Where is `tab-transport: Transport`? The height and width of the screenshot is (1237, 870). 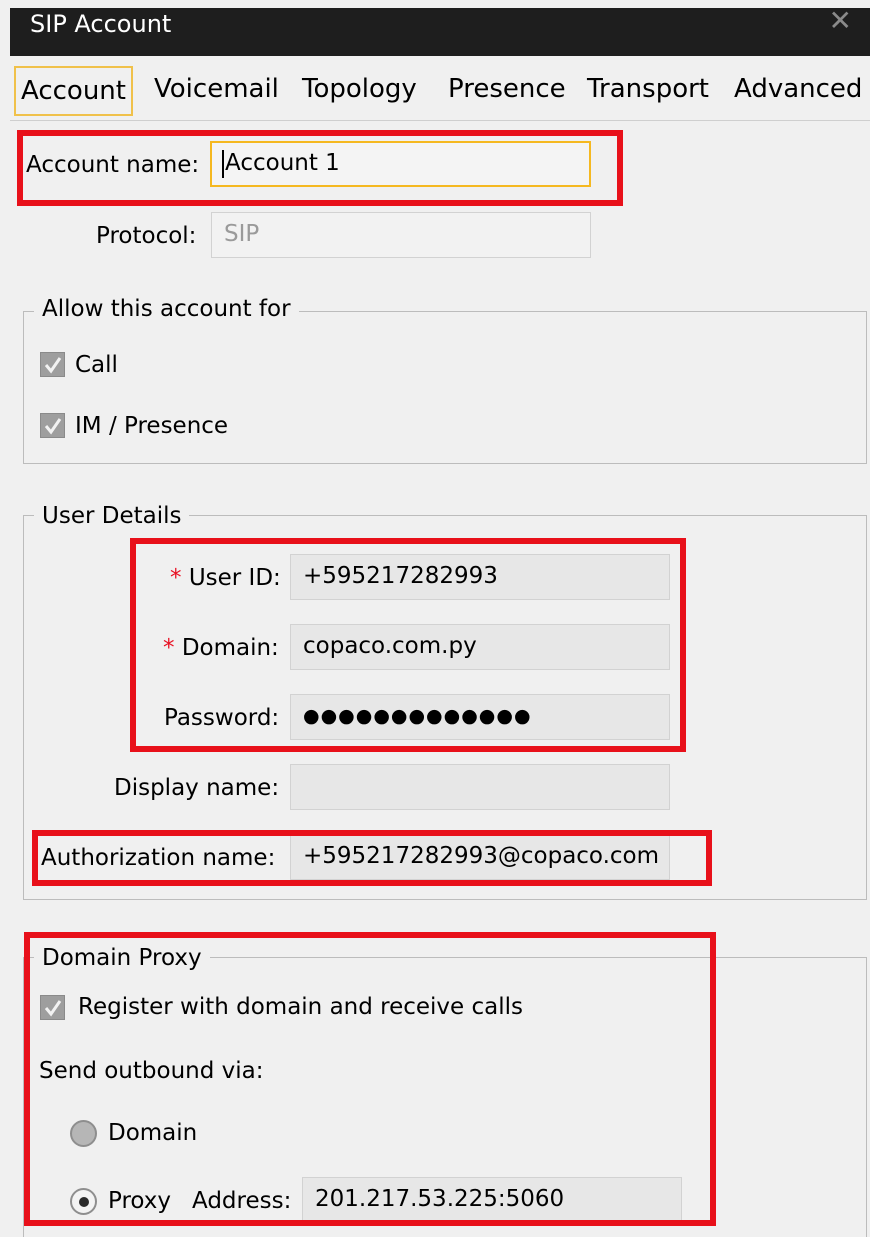
tab-transport: Transport is located at coordinates (648, 89).